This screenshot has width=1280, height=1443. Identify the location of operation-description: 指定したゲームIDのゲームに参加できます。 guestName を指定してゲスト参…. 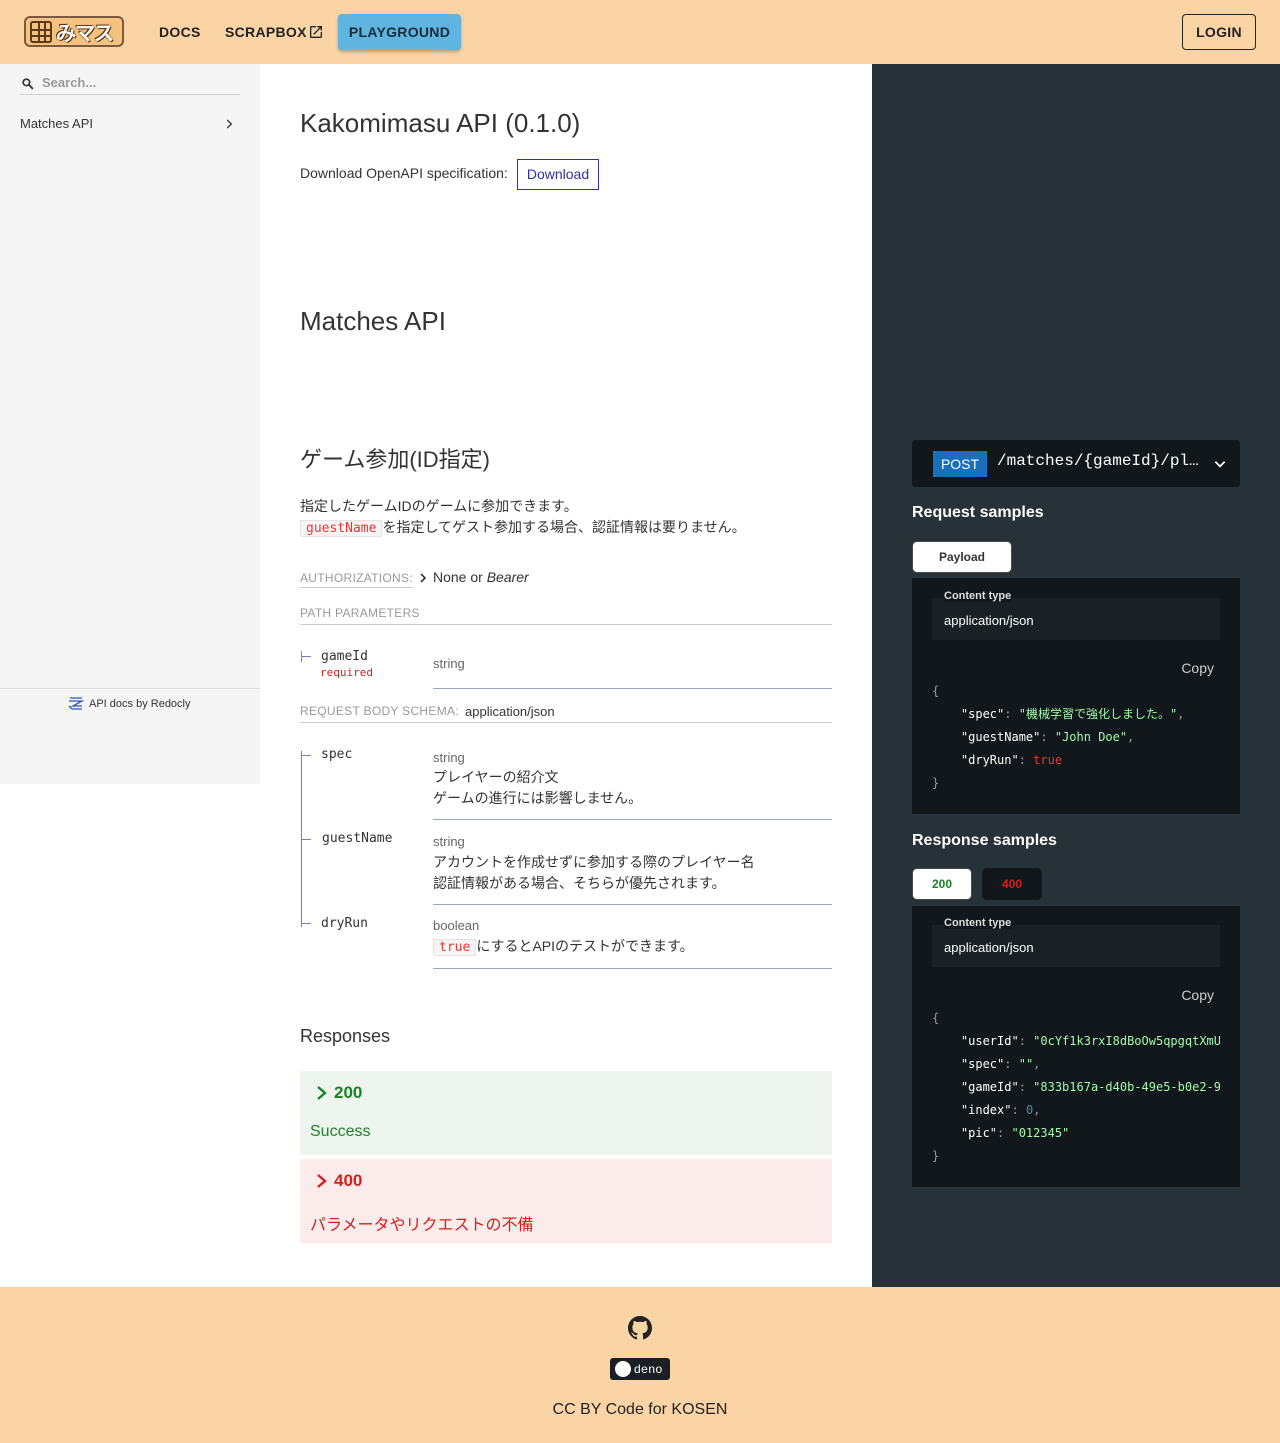
(523, 517).